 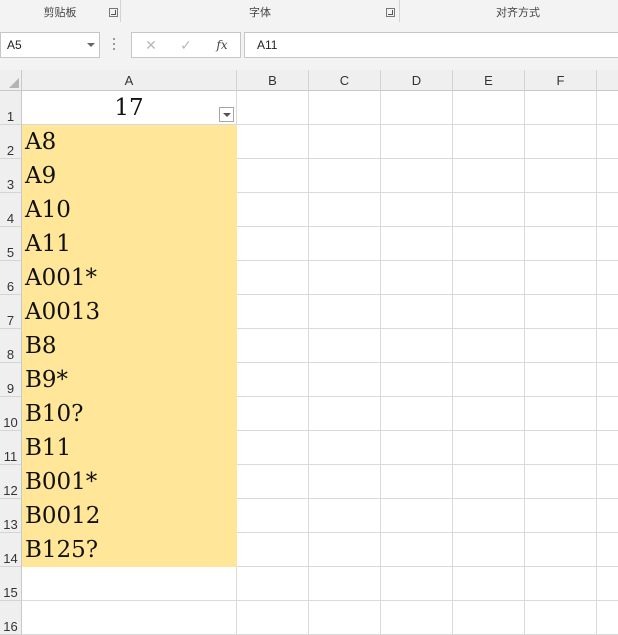 I want to click on cell-b7, so click(x=273, y=312).